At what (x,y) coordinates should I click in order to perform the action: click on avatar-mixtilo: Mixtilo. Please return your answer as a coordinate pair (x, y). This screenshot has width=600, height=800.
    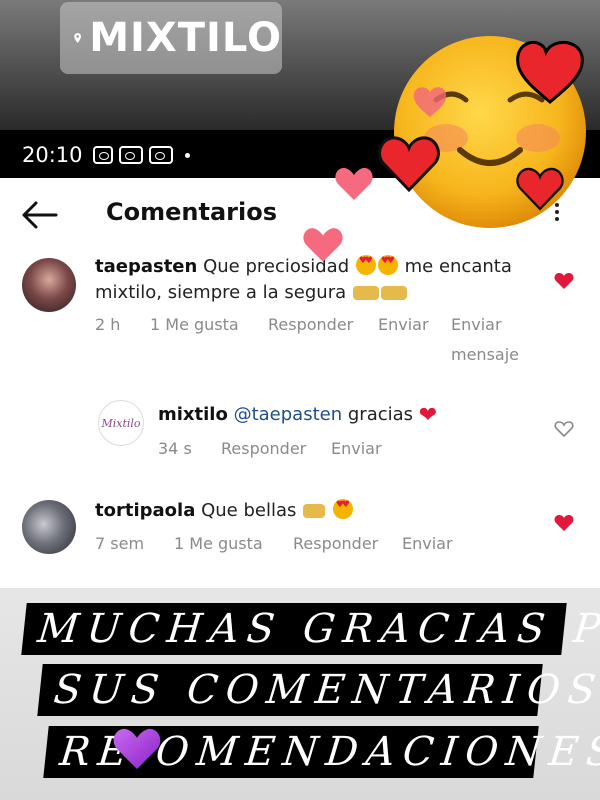
    Looking at the image, I should click on (121, 423).